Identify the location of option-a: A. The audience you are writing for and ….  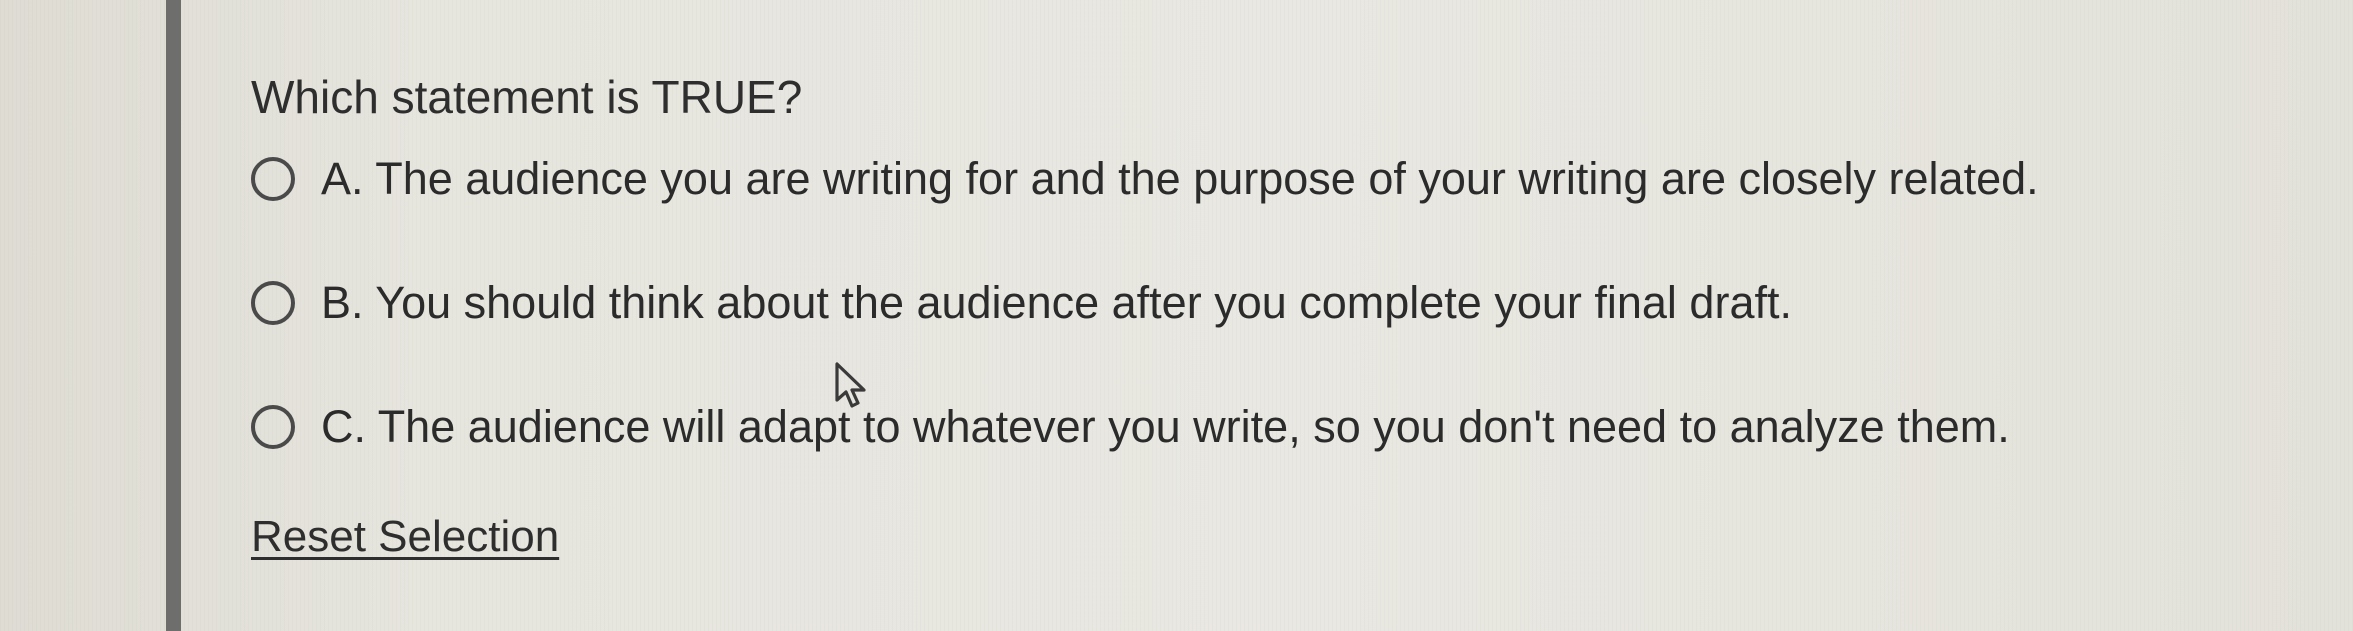
(1145, 178).